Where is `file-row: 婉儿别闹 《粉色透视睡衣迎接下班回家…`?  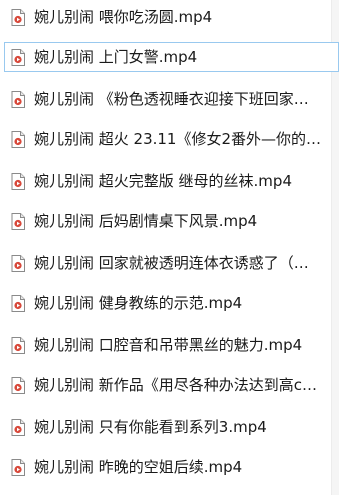
file-row: 婉儿别闹 《粉色透视睡衣迎接下班回家… is located at coordinates (171, 99).